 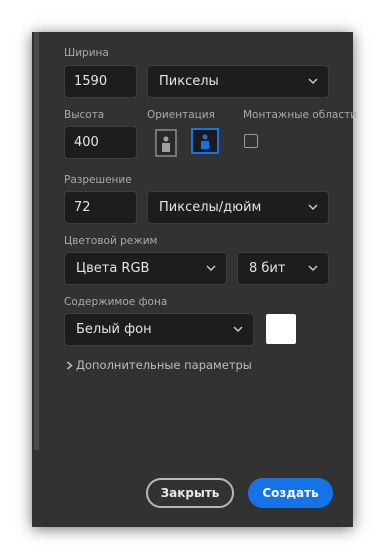 What do you see at coordinates (98, 180) in the screenshot?
I see `resolution-label: Разрешение` at bounding box center [98, 180].